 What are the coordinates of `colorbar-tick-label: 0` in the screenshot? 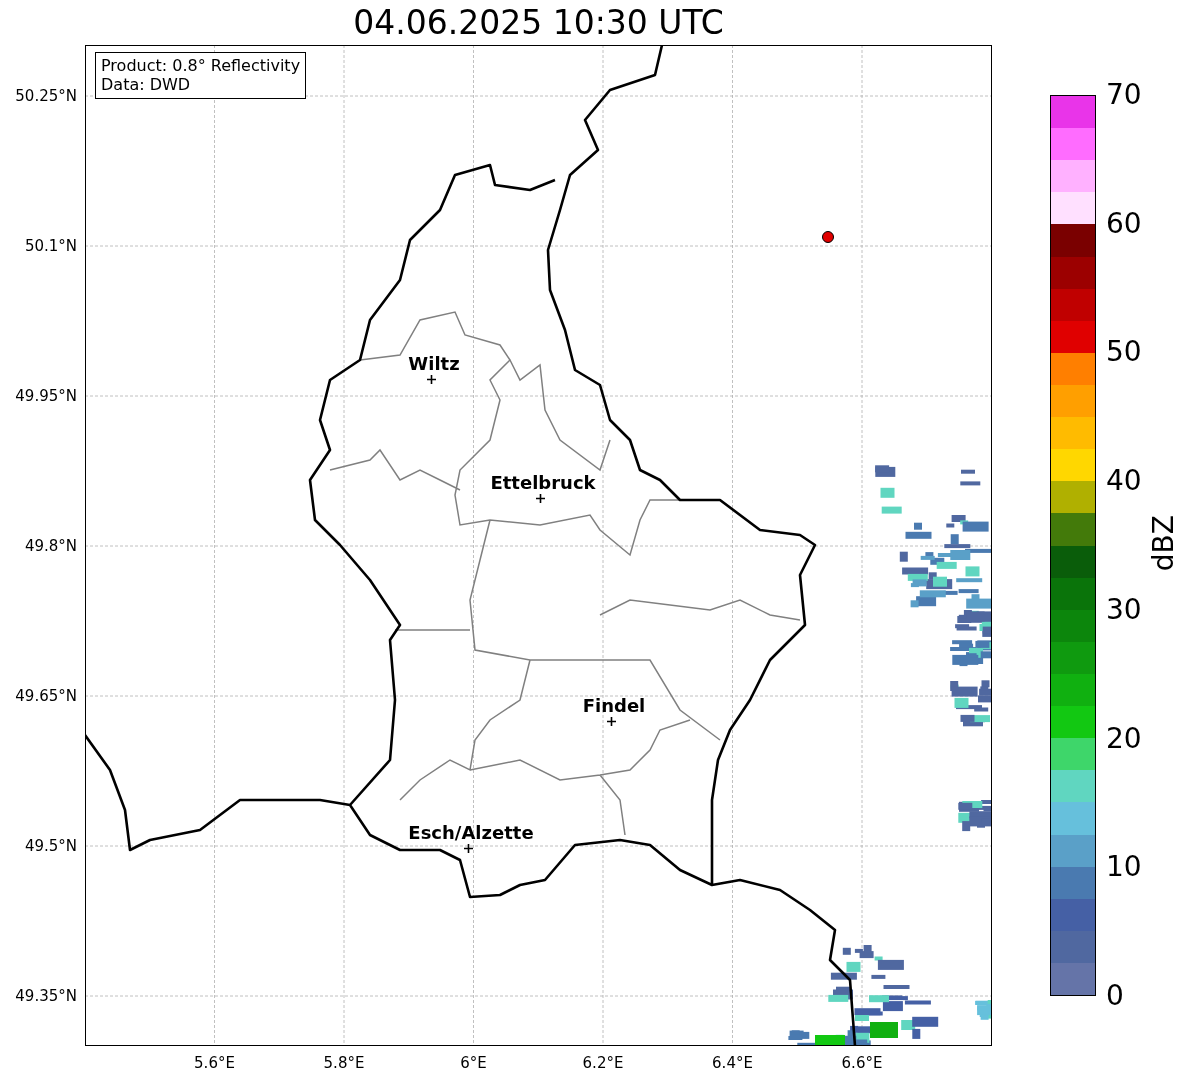 It's located at (1114, 995).